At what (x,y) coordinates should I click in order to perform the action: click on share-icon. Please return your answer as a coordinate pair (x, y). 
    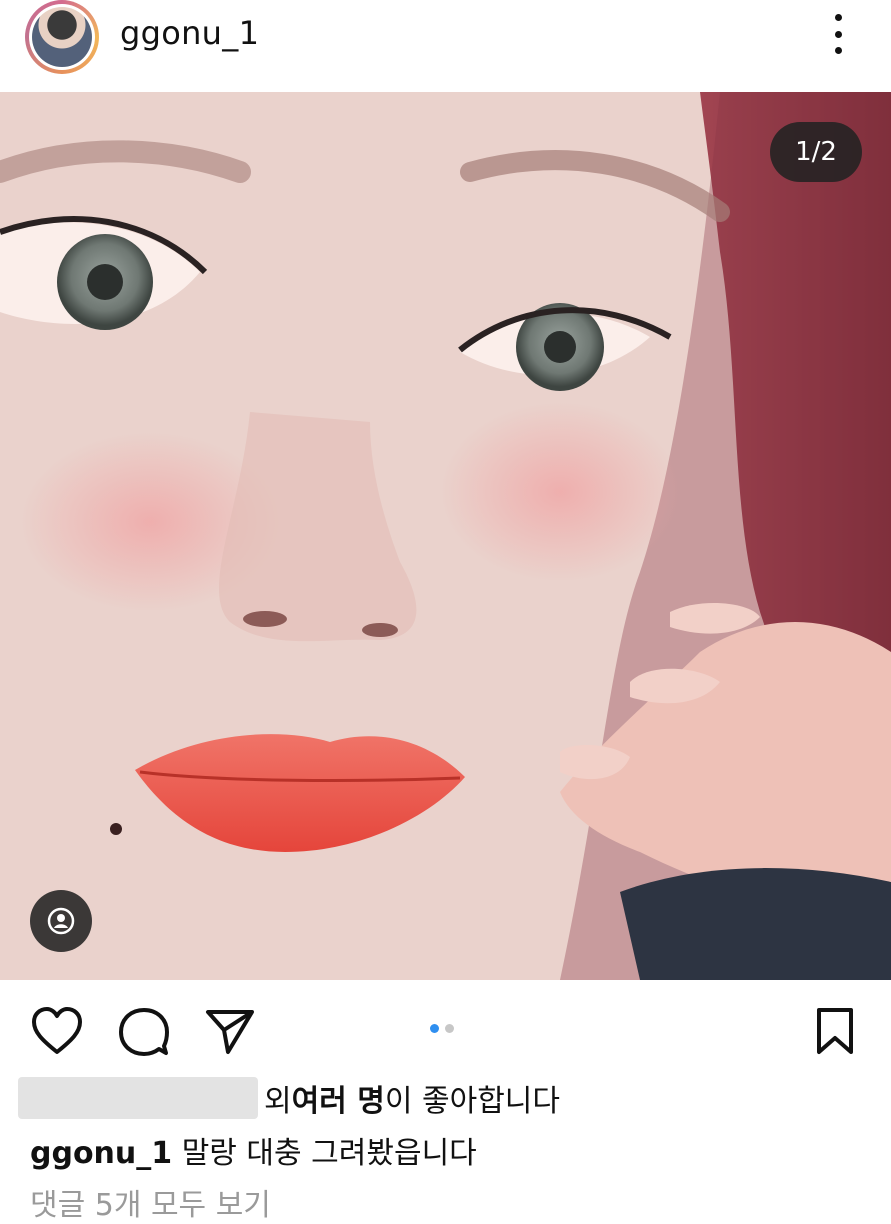
    Looking at the image, I should click on (230, 1031).